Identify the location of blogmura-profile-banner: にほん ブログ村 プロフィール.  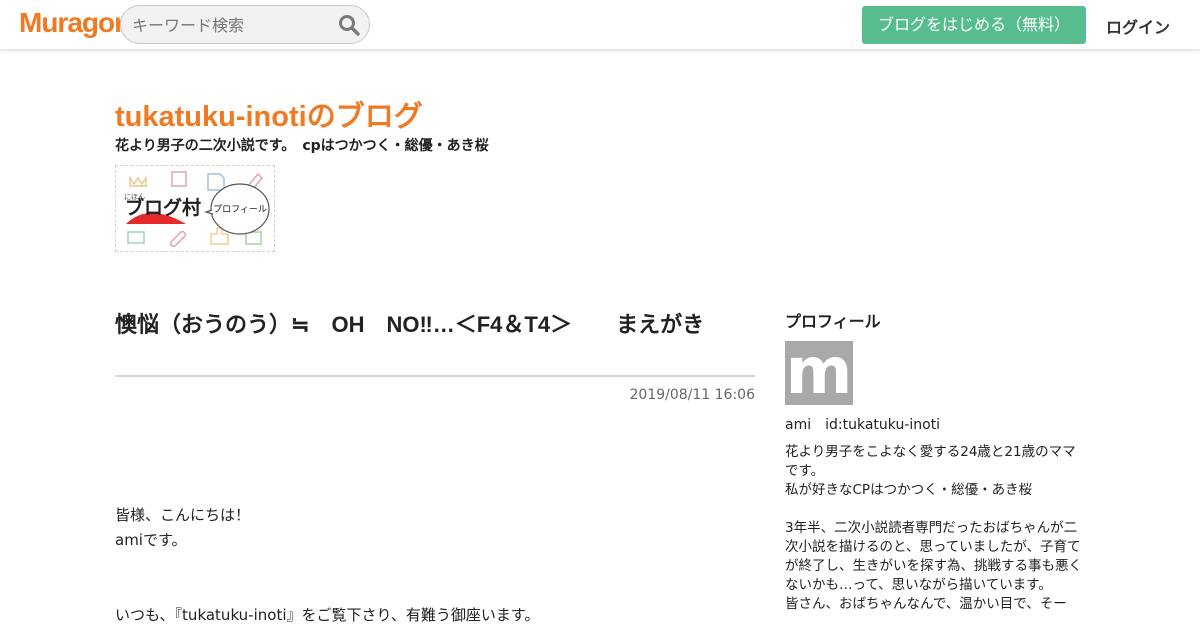
(195, 208).